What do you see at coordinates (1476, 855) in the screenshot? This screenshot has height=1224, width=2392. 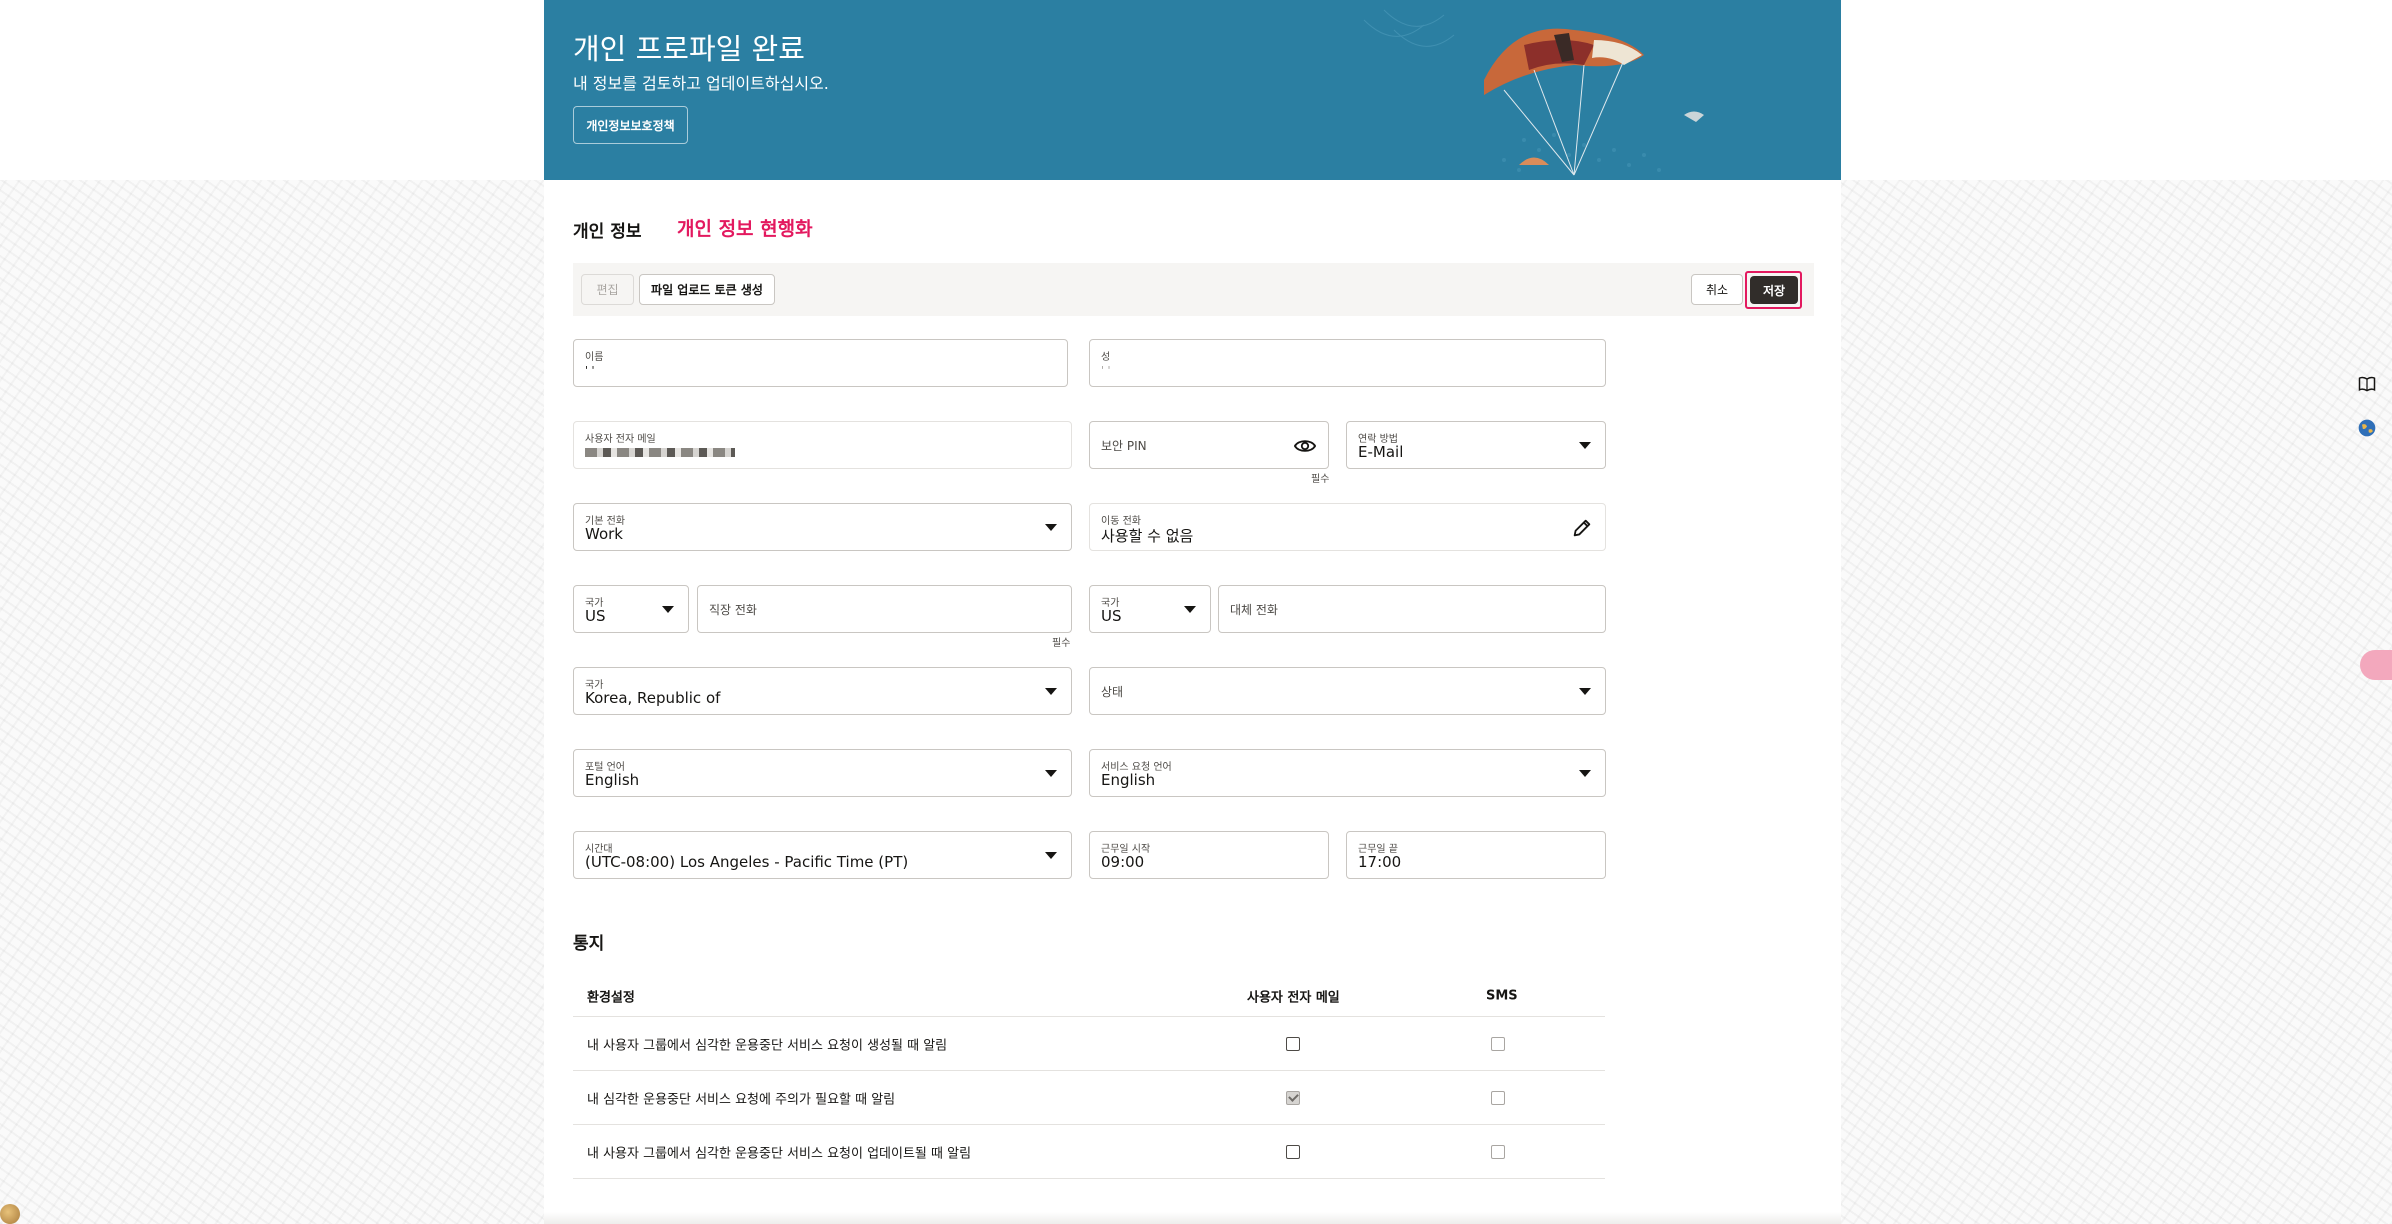 I see `workday-end-input: 근무일 끝 17:00` at bounding box center [1476, 855].